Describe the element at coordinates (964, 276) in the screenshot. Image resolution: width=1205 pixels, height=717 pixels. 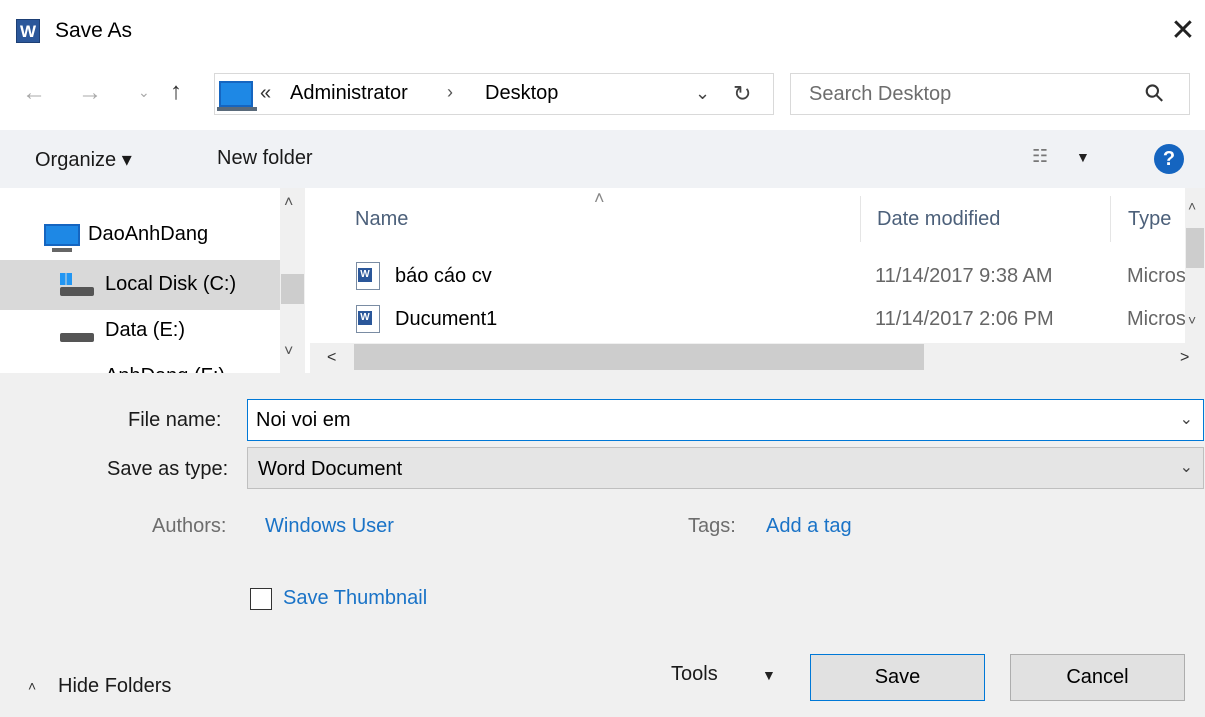
I see `file-date-modified: 11/14/2017 9:38 AM` at that location.